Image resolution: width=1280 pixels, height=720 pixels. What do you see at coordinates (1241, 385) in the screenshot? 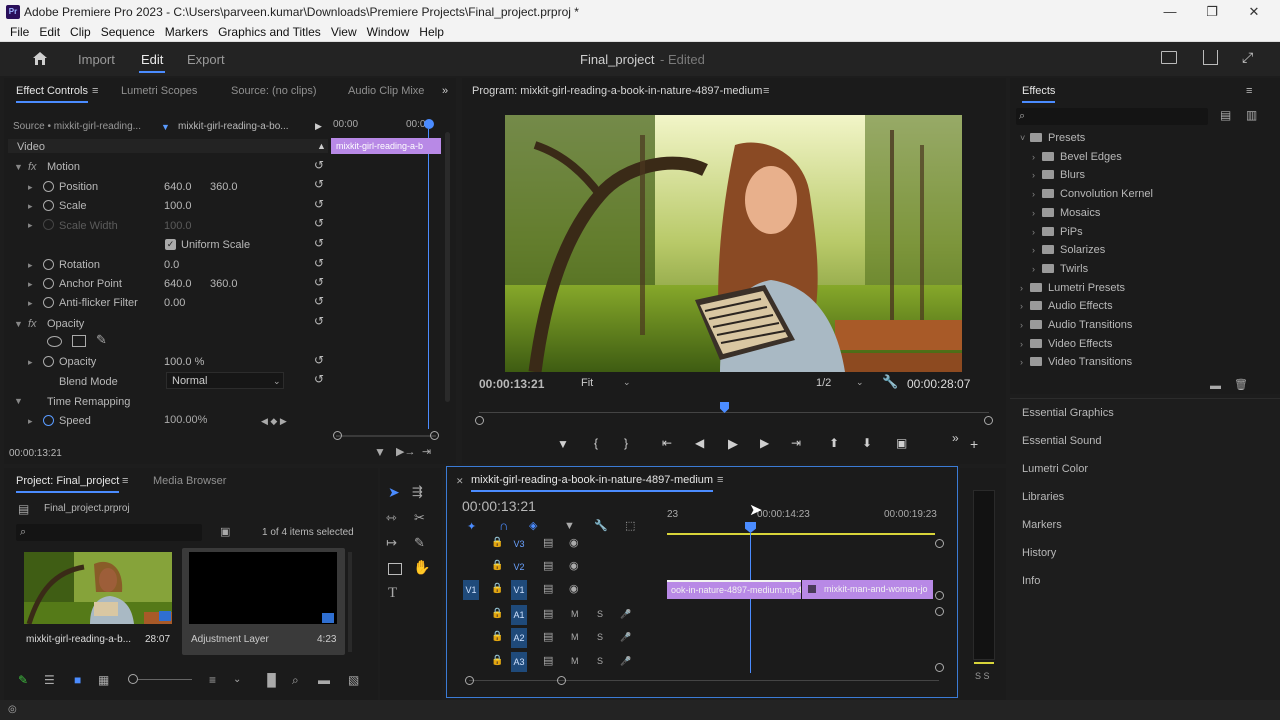
I see `delete-icon: 🗑` at bounding box center [1241, 385].